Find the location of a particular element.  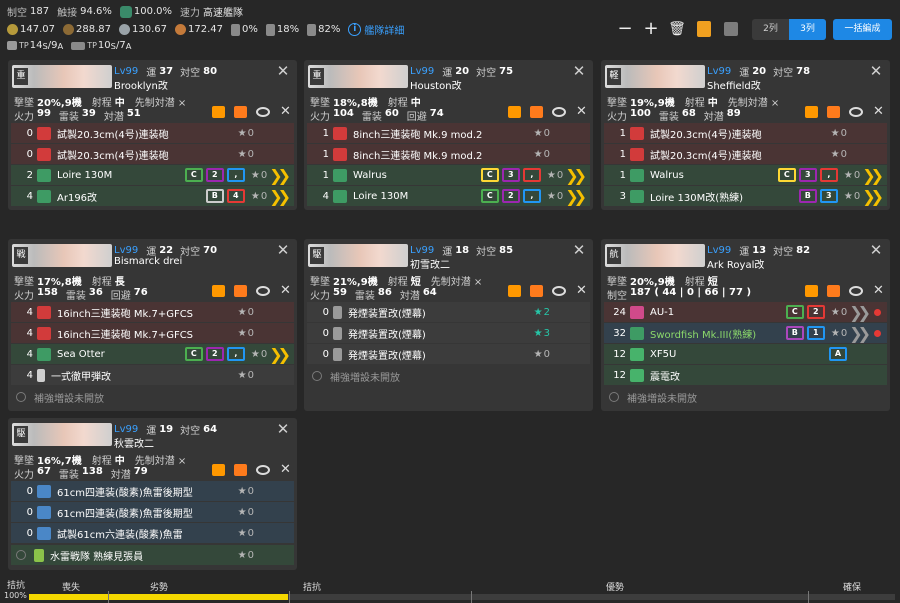

ship-name: Houston改 is located at coordinates (436, 84).